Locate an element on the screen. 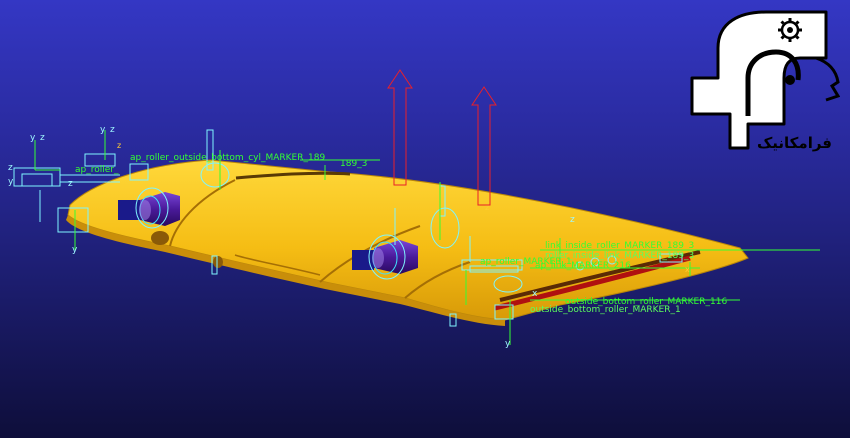  marker-label: ap_roller_MARKER_1 is located at coordinates (526, 262).